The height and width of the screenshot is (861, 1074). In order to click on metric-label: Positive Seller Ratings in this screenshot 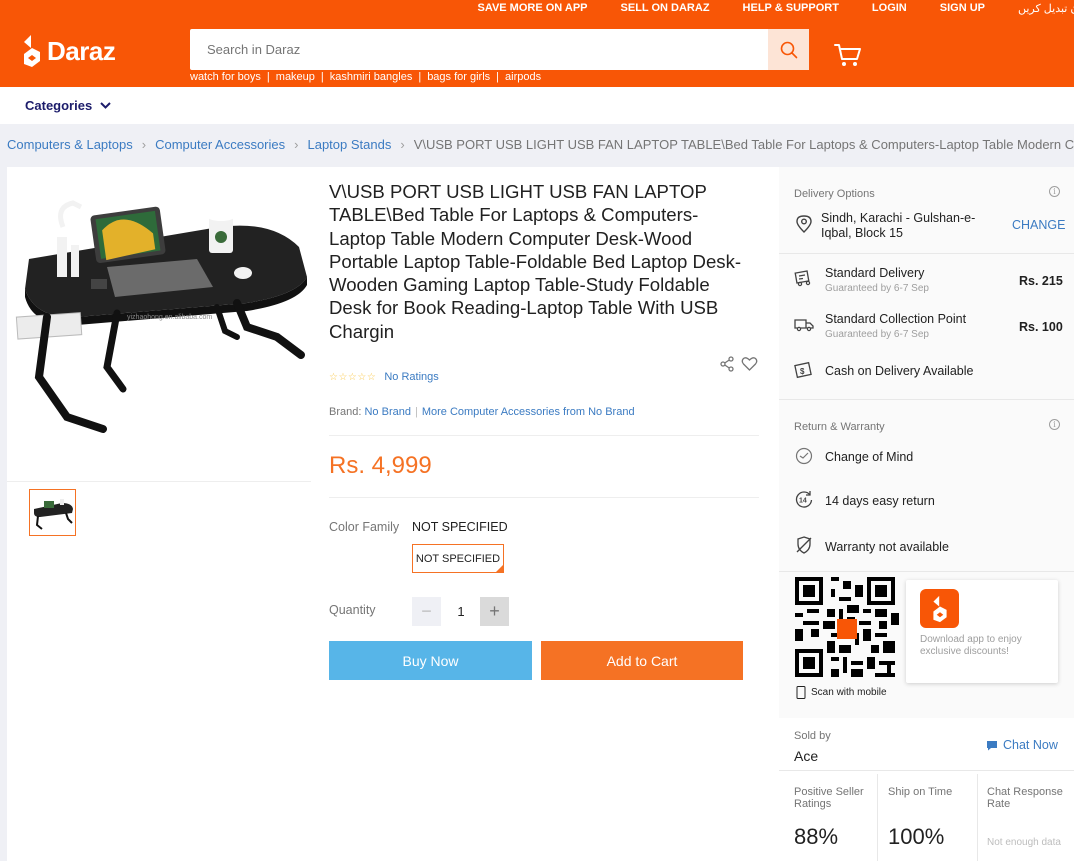, I will do `click(829, 798)`.